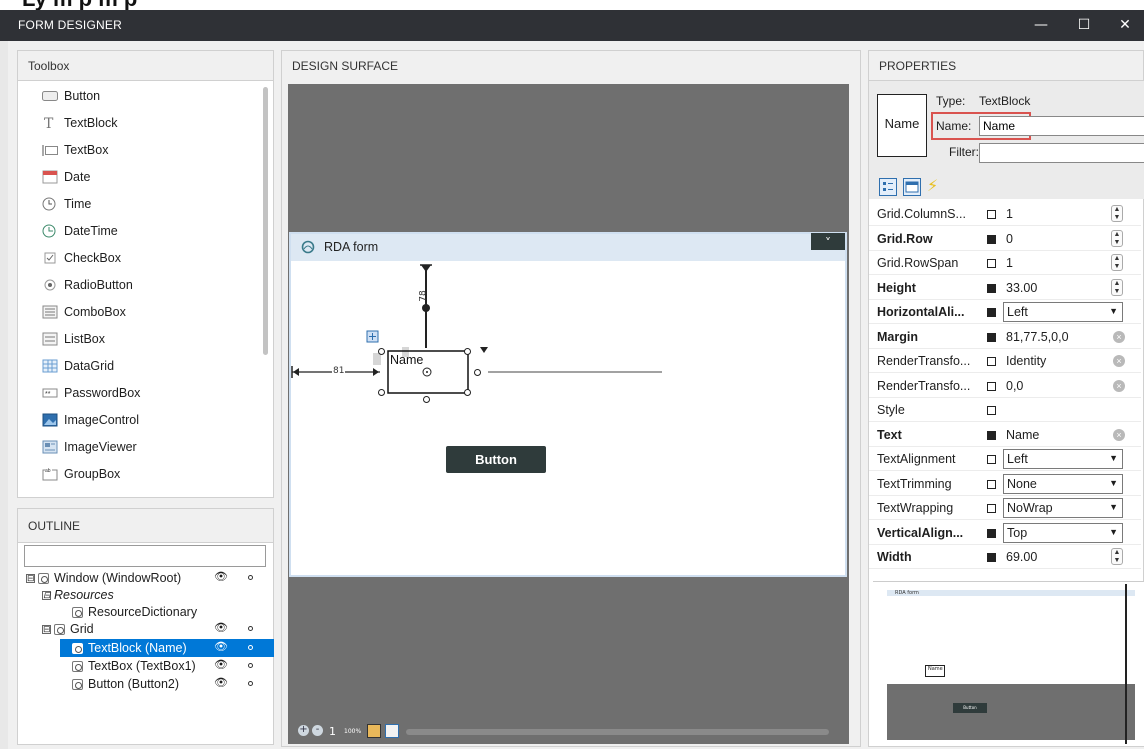 The height and width of the screenshot is (749, 1144). Describe the element at coordinates (1005, 214) in the screenshot. I see `property-row: Grid.ColumnS... 1 ▲ ▼` at that location.